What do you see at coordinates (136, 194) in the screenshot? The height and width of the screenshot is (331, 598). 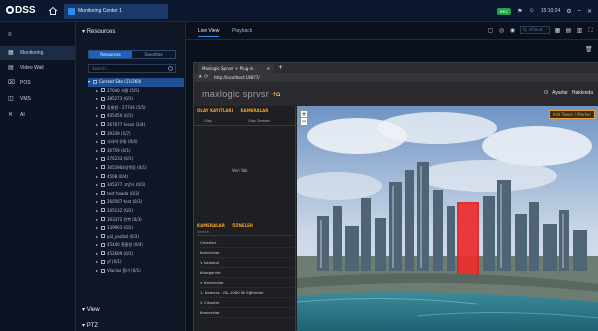 I see `tree-item: ▸ test hoada (0/3)` at bounding box center [136, 194].